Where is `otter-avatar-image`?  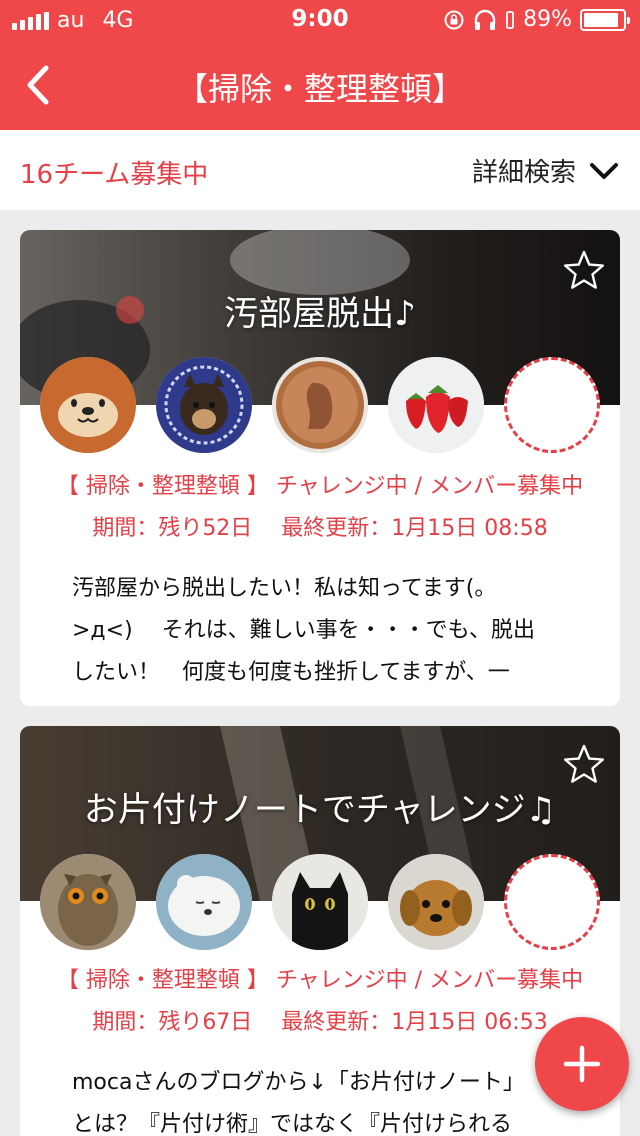 otter-avatar-image is located at coordinates (88, 405).